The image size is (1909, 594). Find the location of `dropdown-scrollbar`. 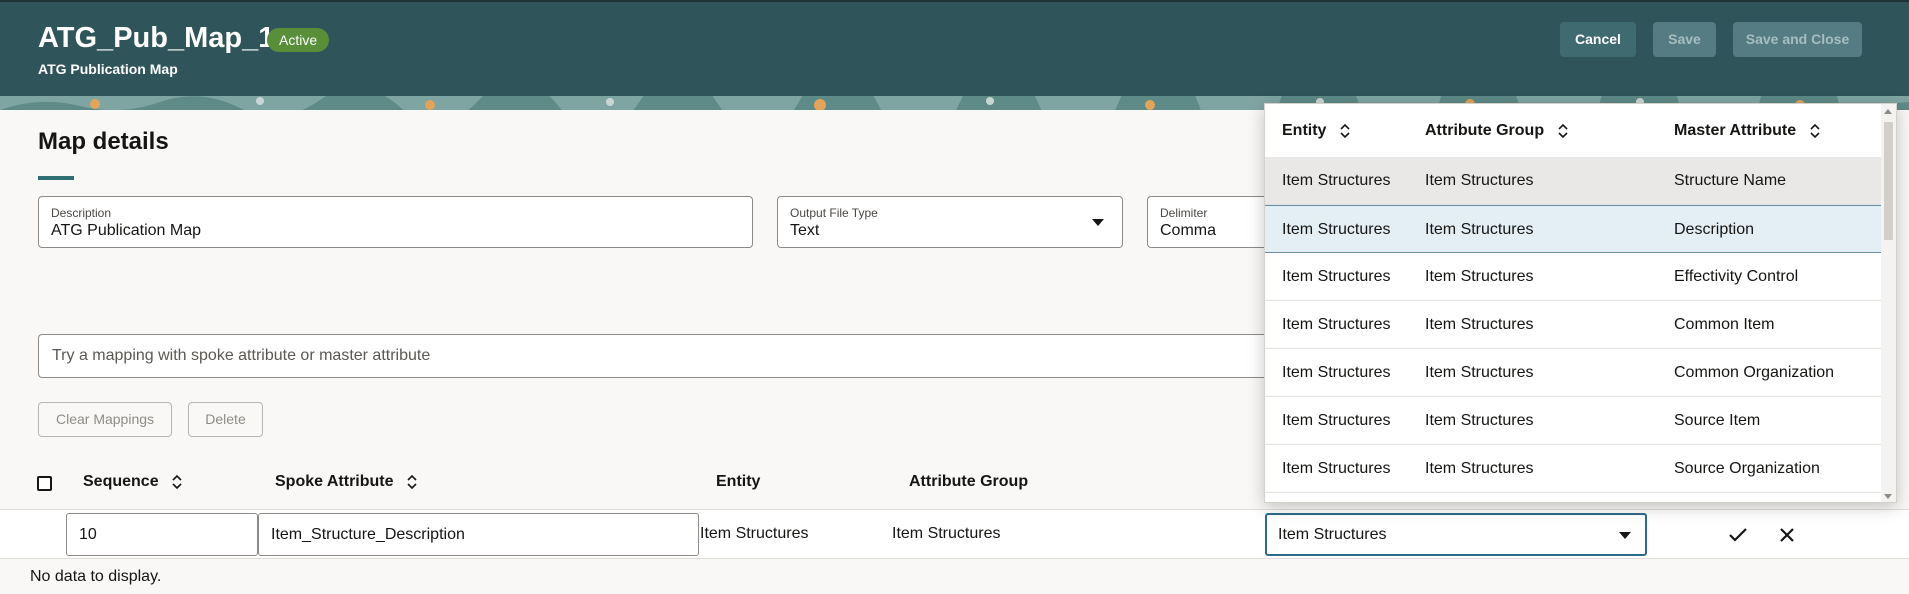

dropdown-scrollbar is located at coordinates (1888, 303).